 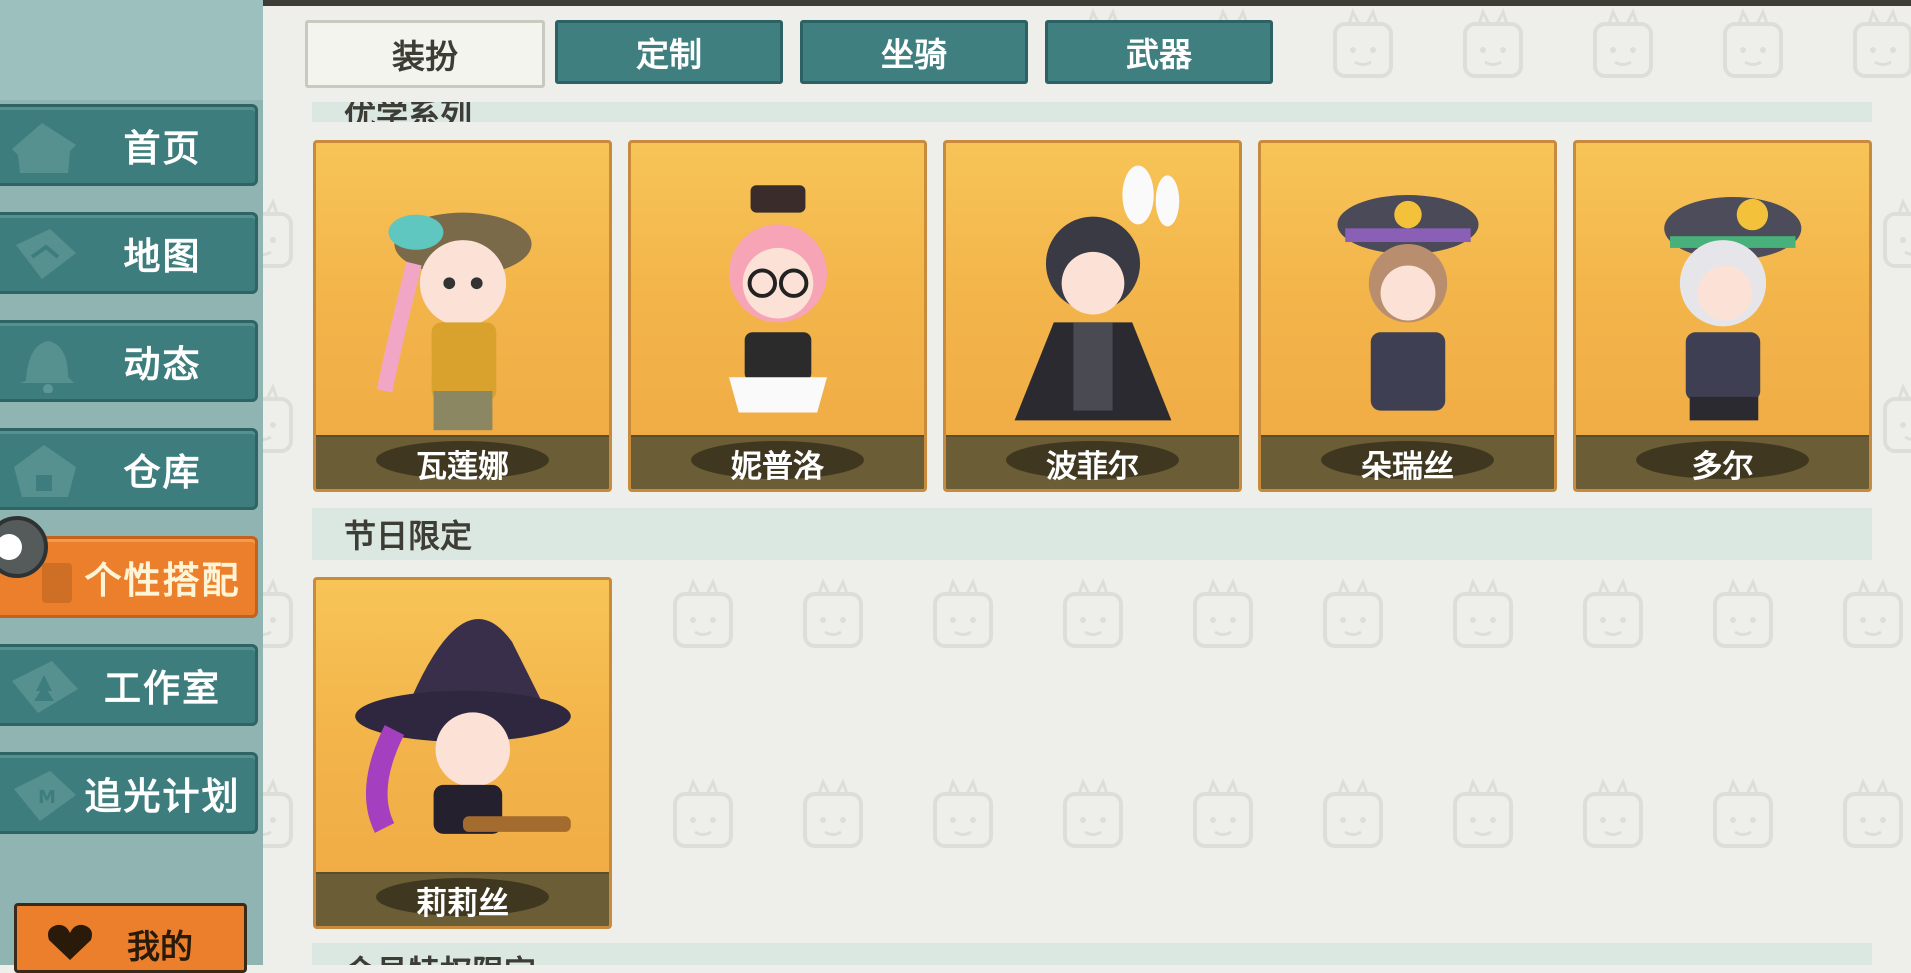 I want to click on sidebar-item-map: 地图, so click(x=129, y=253).